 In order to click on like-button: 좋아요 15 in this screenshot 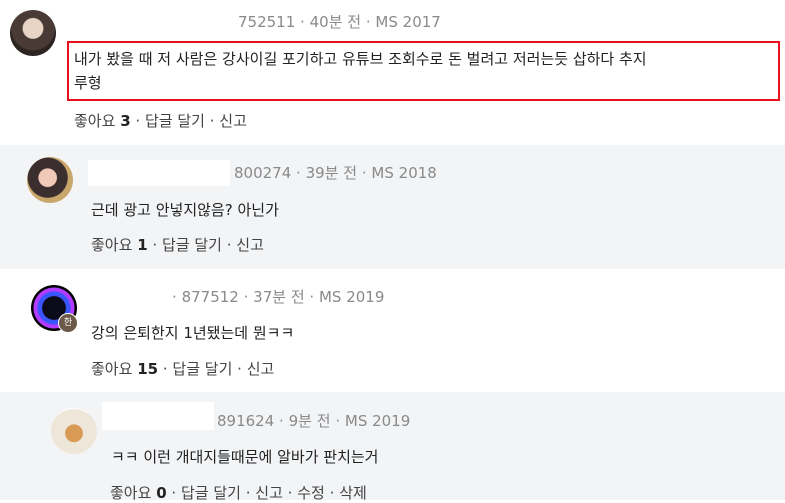, I will do `click(124, 369)`.